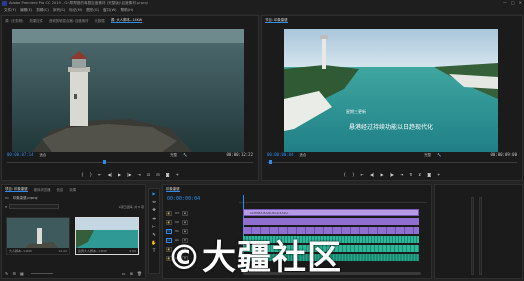 The height and width of the screenshot is (281, 524). I want to click on video-clip-title: SCHNEA-BAKK-NGK-5ASIA, so click(331, 212).